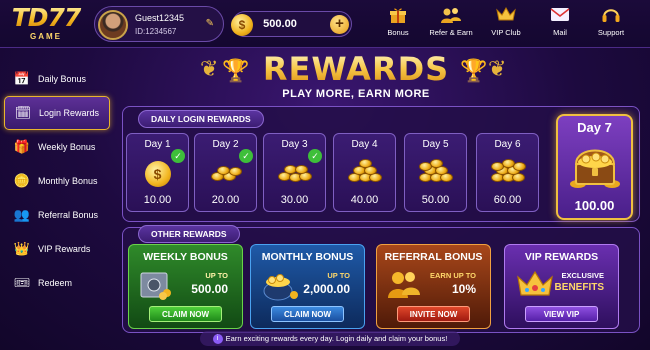  What do you see at coordinates (364, 200) in the screenshot?
I see `day-value: 40.00` at bounding box center [364, 200].